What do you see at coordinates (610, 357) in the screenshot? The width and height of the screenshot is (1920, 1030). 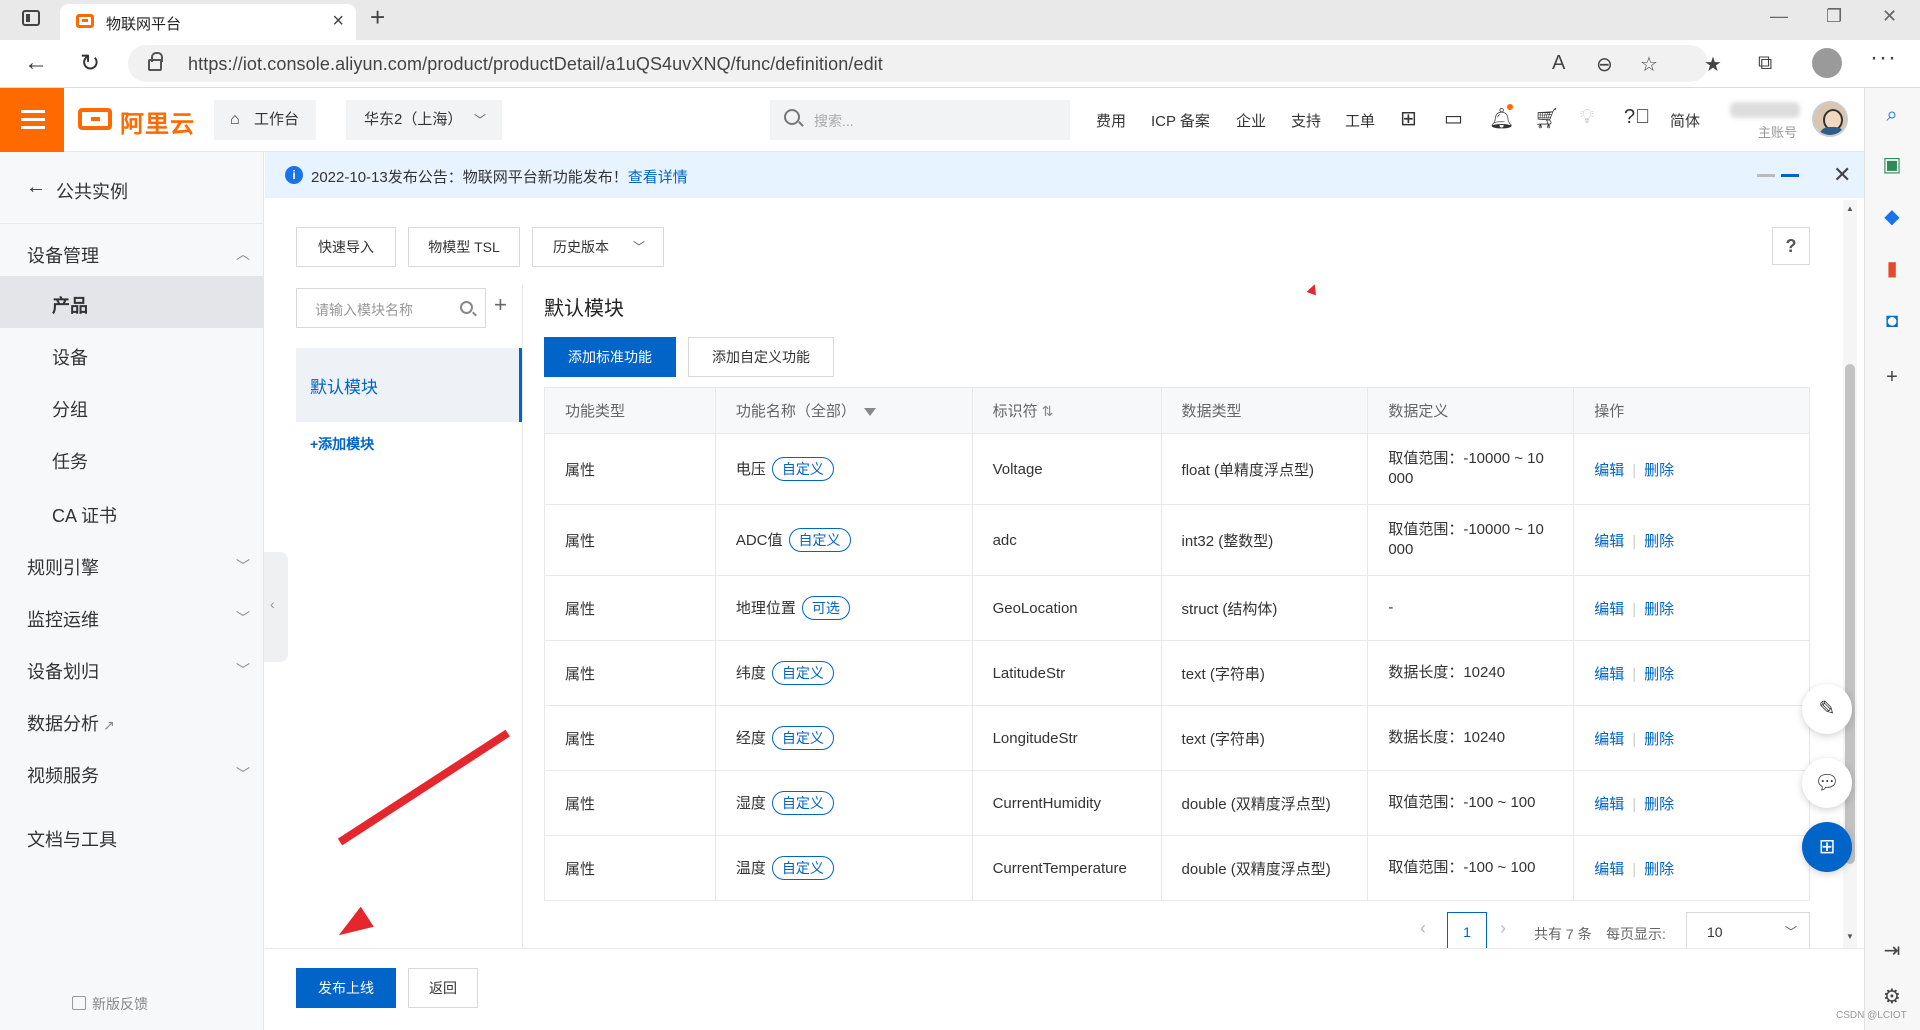 I see `add-standard-function-button: 添加标准功能` at bounding box center [610, 357].